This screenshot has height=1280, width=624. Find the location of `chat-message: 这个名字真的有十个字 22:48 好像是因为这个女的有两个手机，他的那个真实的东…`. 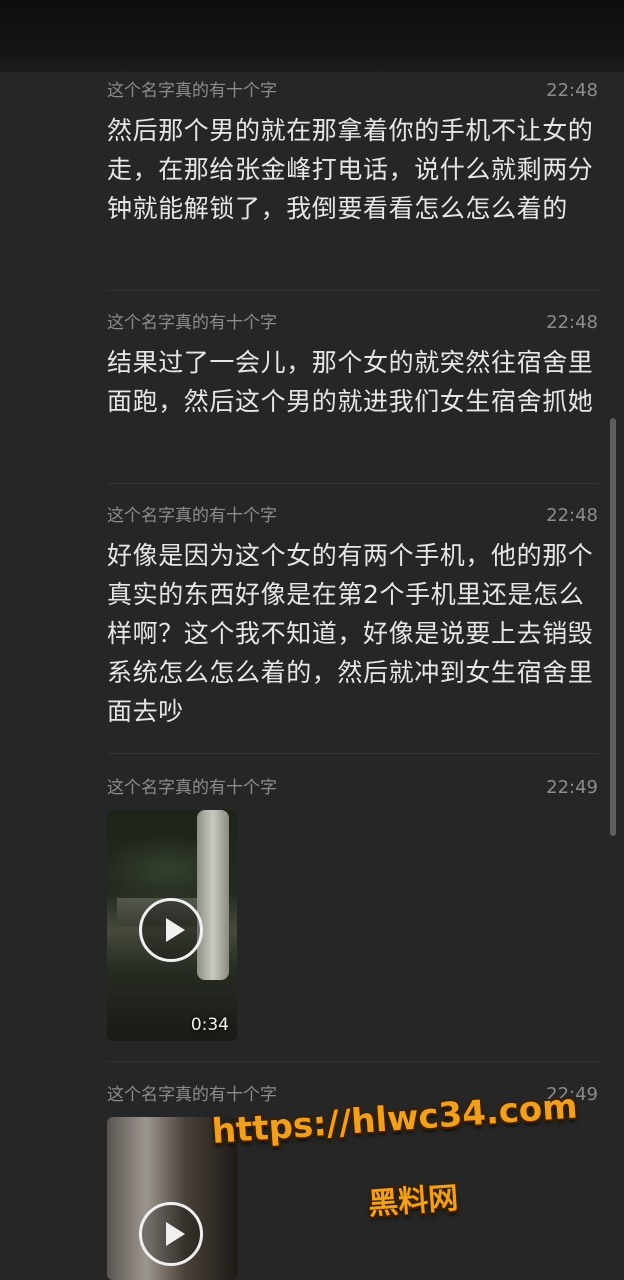

chat-message: 这个名字真的有十个字 22:48 好像是因为这个女的有两个手机，他的那个真实的东… is located at coordinates (352, 617).